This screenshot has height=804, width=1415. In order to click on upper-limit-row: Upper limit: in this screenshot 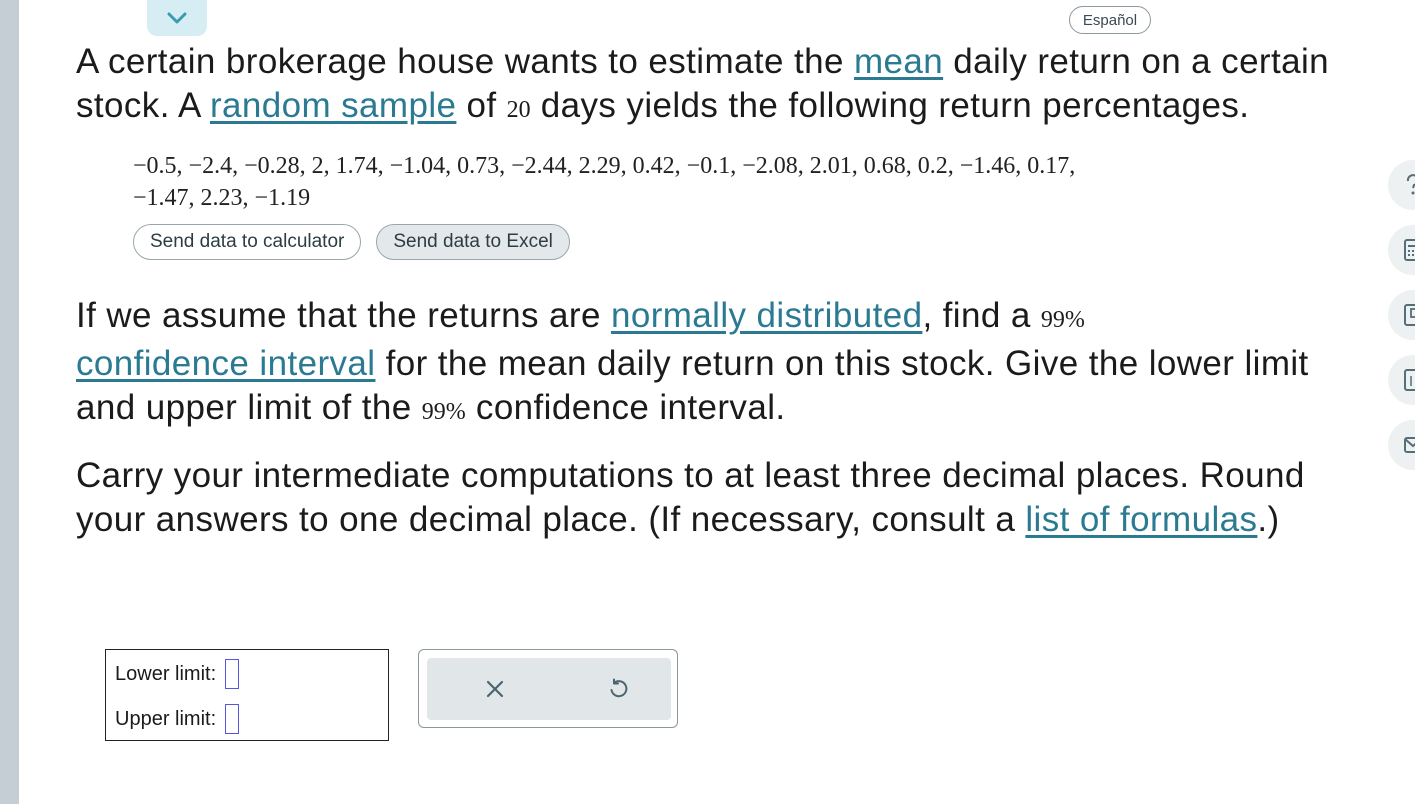, I will do `click(177, 719)`.